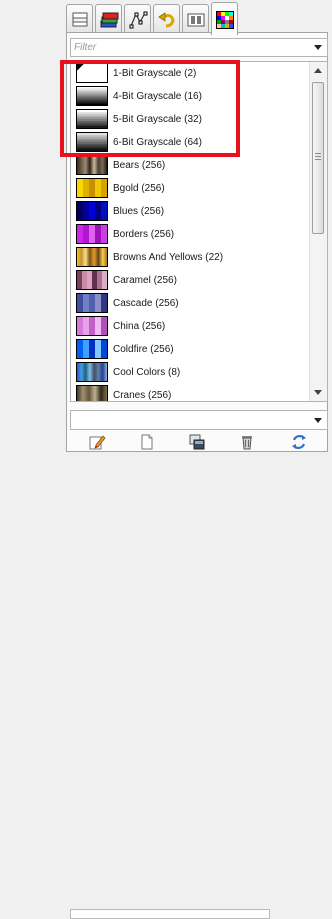 The image size is (332, 919). What do you see at coordinates (139, 211) in the screenshot?
I see `palette-label: Blues (256)` at bounding box center [139, 211].